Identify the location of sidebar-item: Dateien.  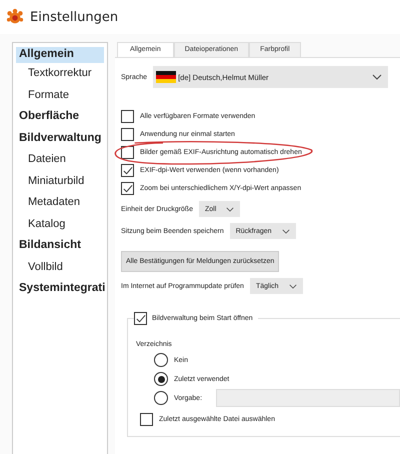
(60, 159).